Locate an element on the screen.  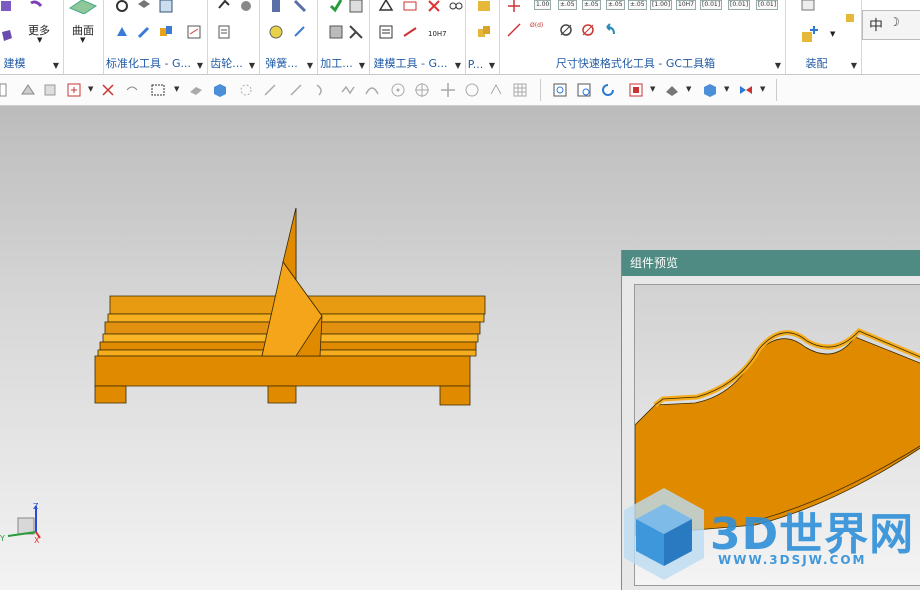
table-icon is located at coordinates (166, 7).